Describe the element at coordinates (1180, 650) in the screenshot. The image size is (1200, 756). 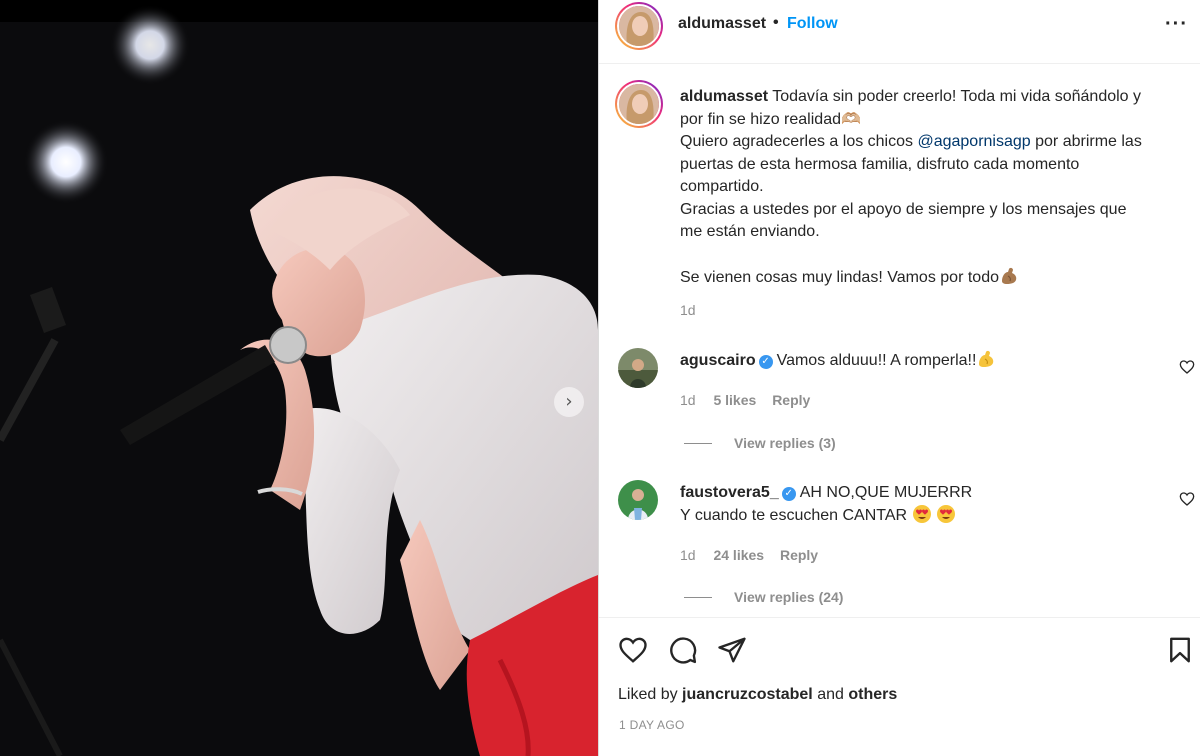
I see `bookmark-icon` at that location.